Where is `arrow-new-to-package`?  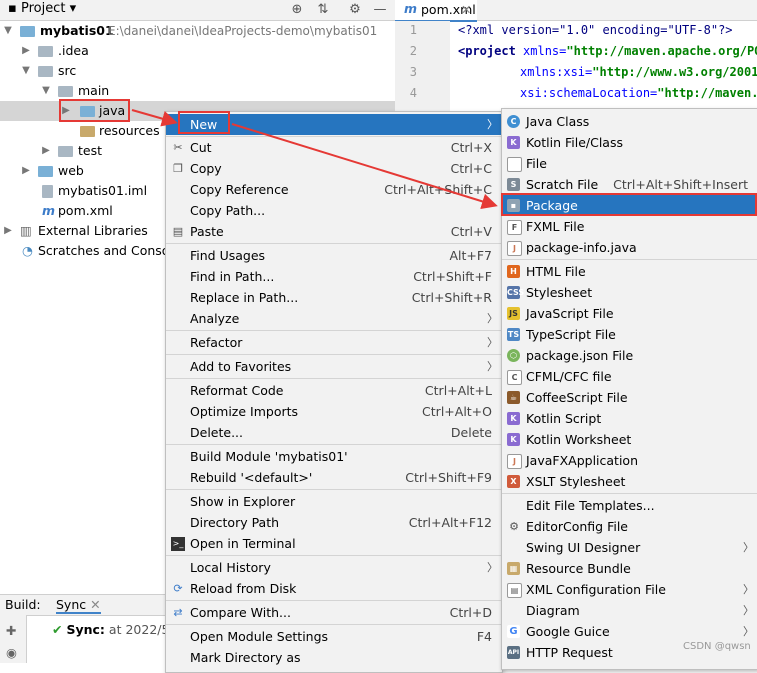
arrow-new-to-package is located at coordinates (364, 166).